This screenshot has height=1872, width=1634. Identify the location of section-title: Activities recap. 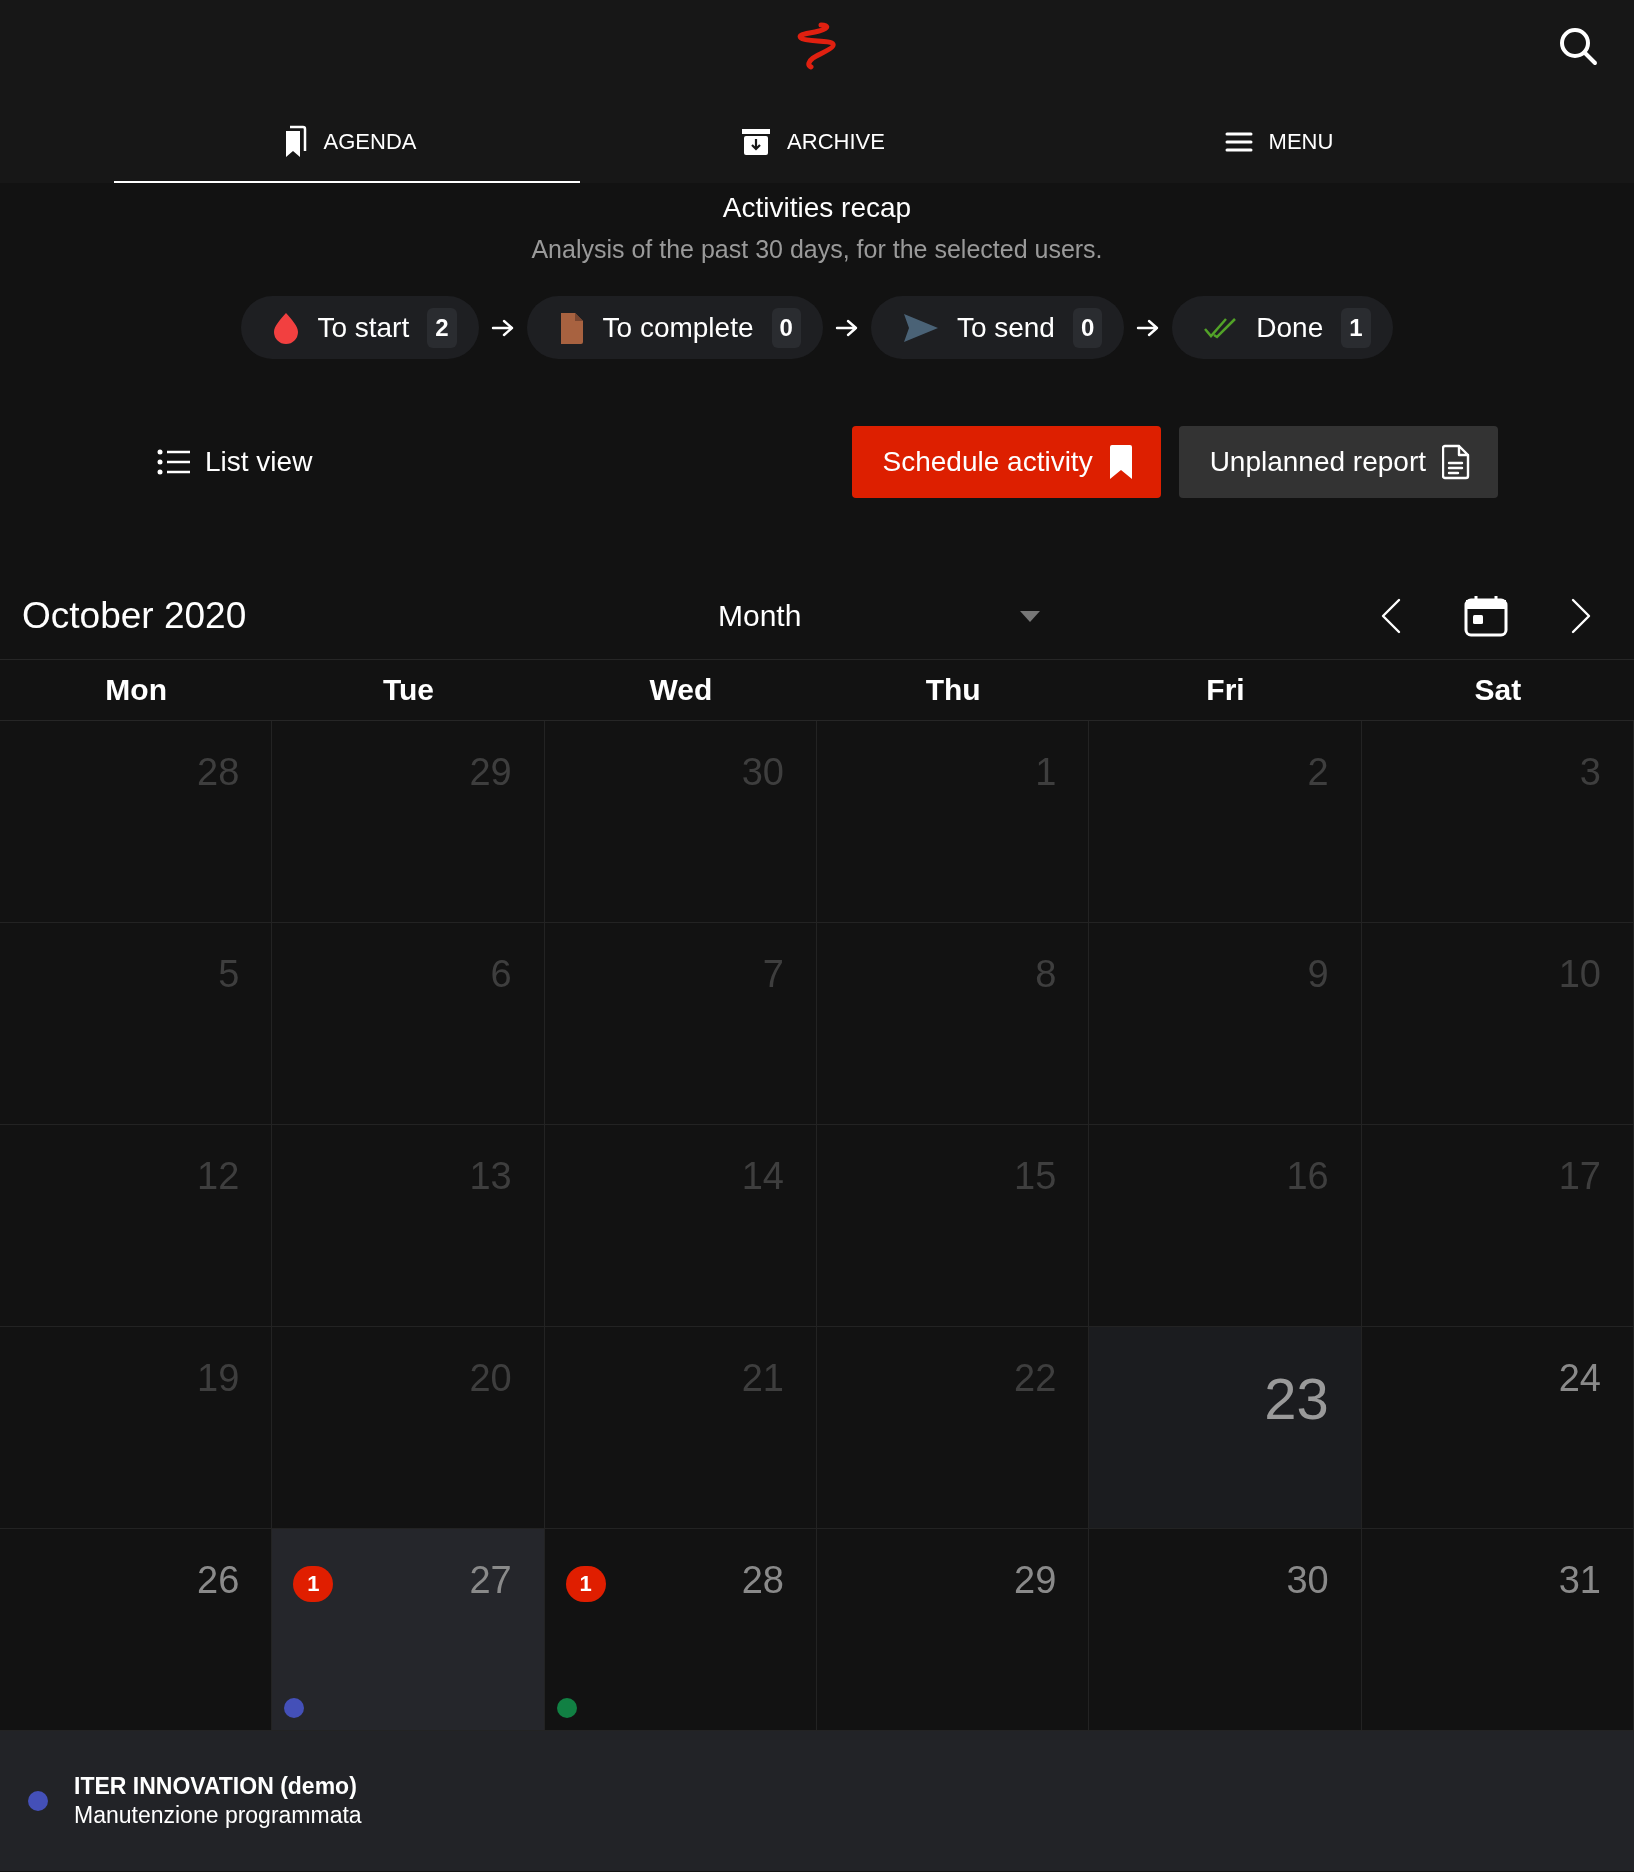
(817, 208).